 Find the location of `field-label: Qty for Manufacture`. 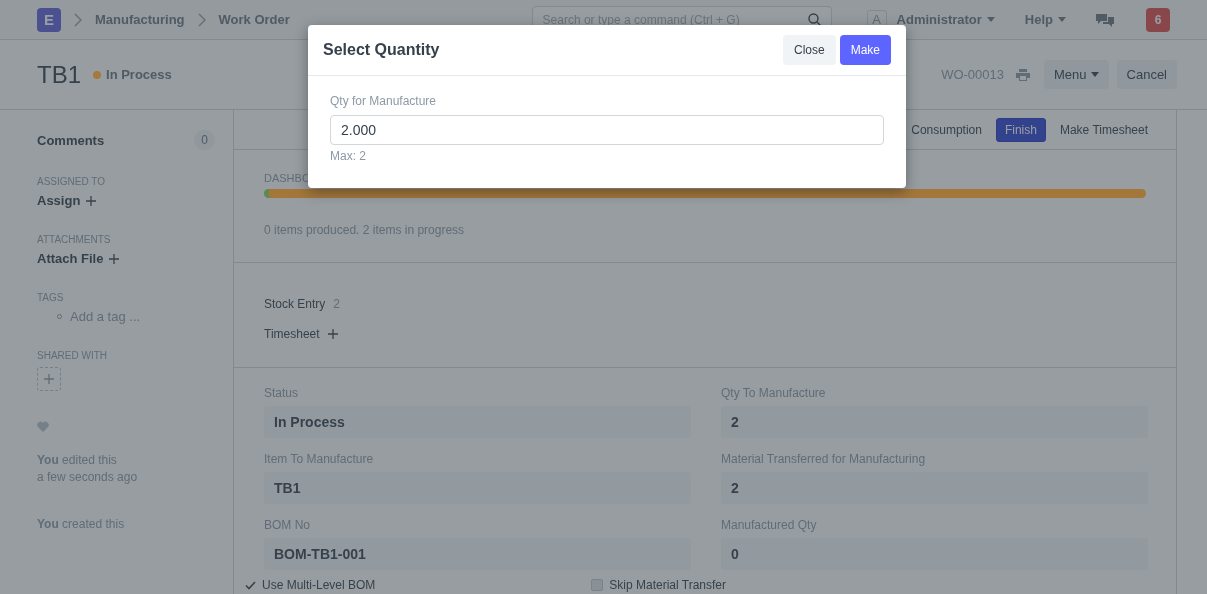

field-label: Qty for Manufacture is located at coordinates (384, 101).